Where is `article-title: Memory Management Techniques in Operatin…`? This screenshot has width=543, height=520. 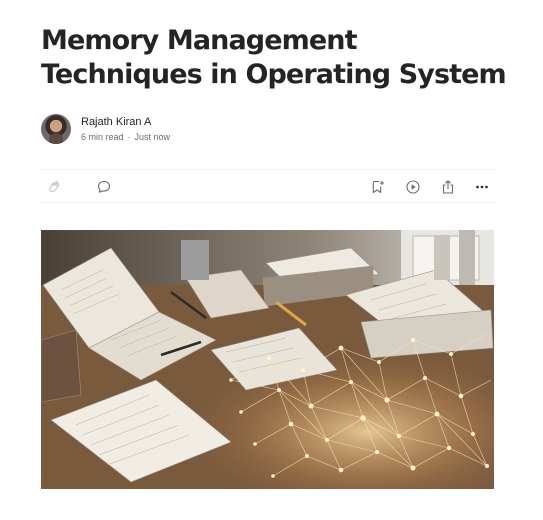 article-title: Memory Management Techniques in Operatin… is located at coordinates (274, 57).